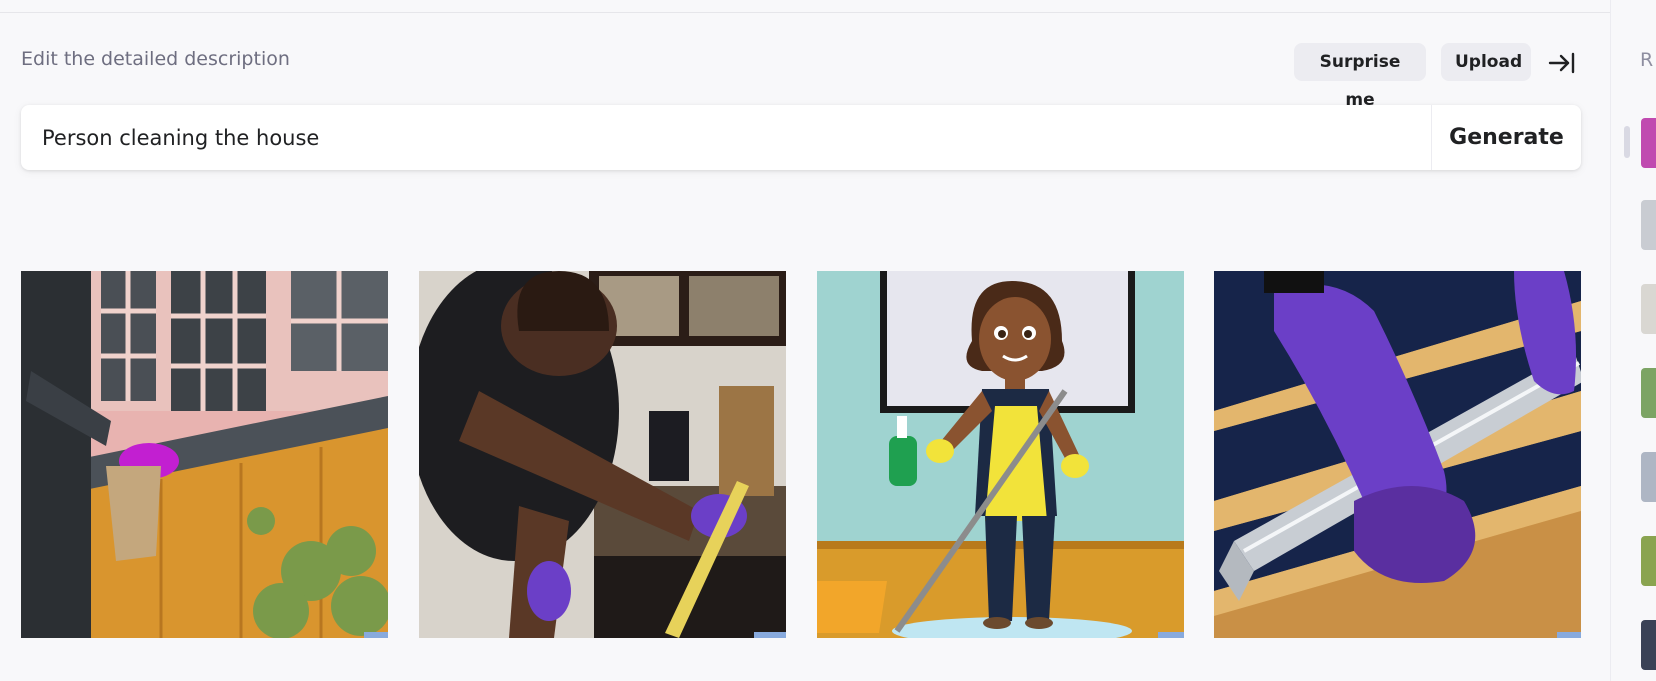  What do you see at coordinates (155, 59) in the screenshot?
I see `edit-description-label: Edit the detailed description` at bounding box center [155, 59].